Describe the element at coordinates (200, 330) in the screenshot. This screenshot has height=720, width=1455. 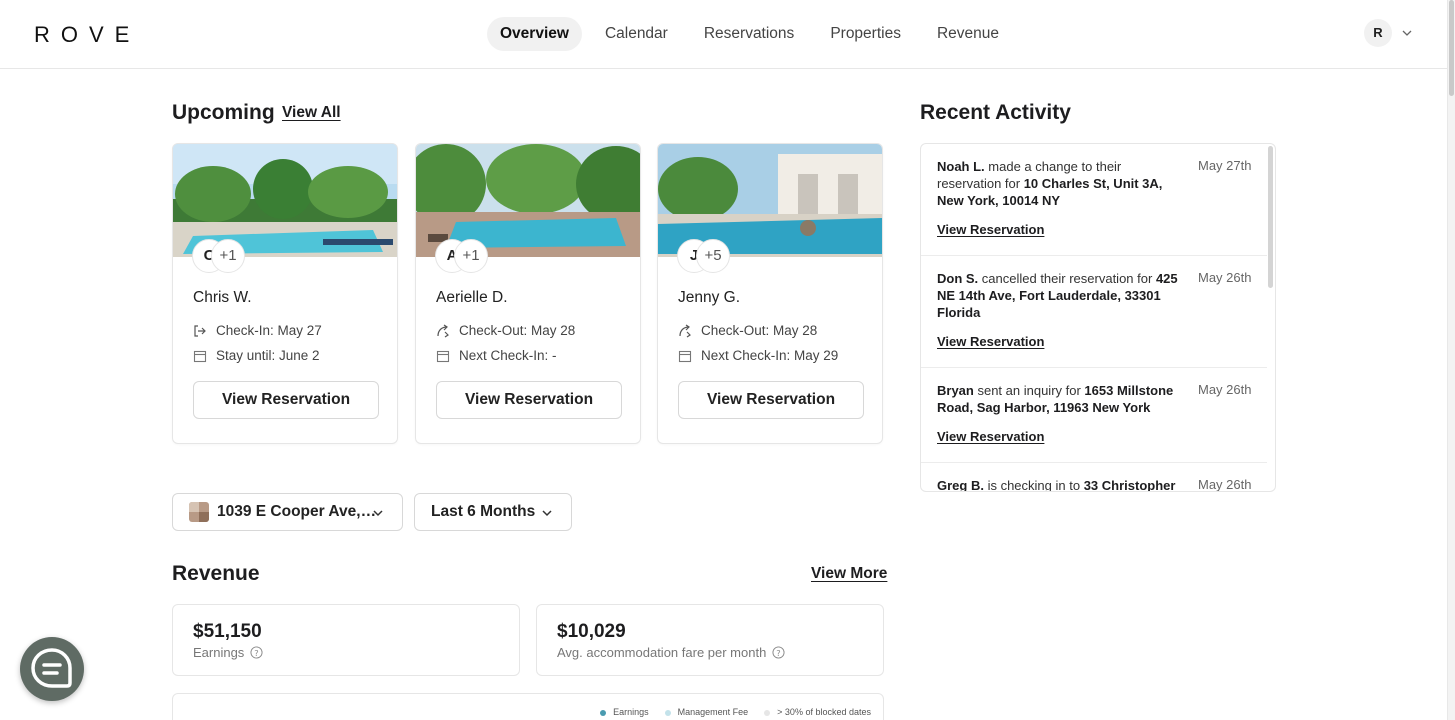
I see `check-in-icon` at that location.